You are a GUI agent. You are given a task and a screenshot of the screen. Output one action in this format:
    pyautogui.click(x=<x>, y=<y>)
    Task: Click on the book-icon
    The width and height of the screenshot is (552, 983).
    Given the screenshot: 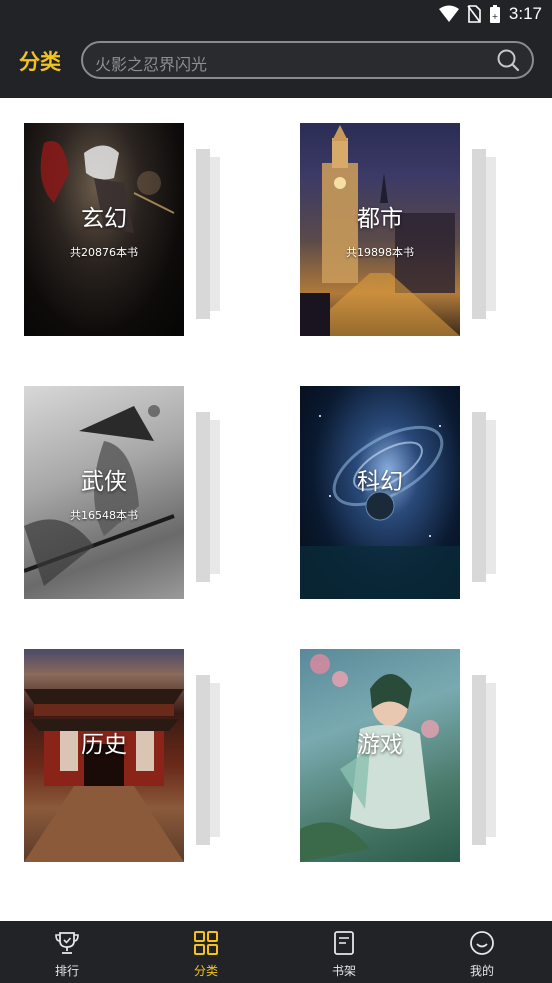 What is the action you would take?
    pyautogui.click(x=344, y=943)
    